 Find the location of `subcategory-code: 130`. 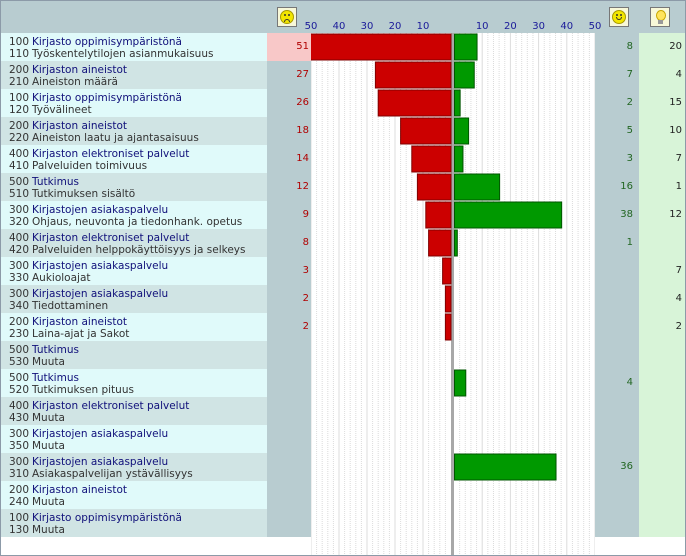

subcategory-code: 130 is located at coordinates (18, 530).